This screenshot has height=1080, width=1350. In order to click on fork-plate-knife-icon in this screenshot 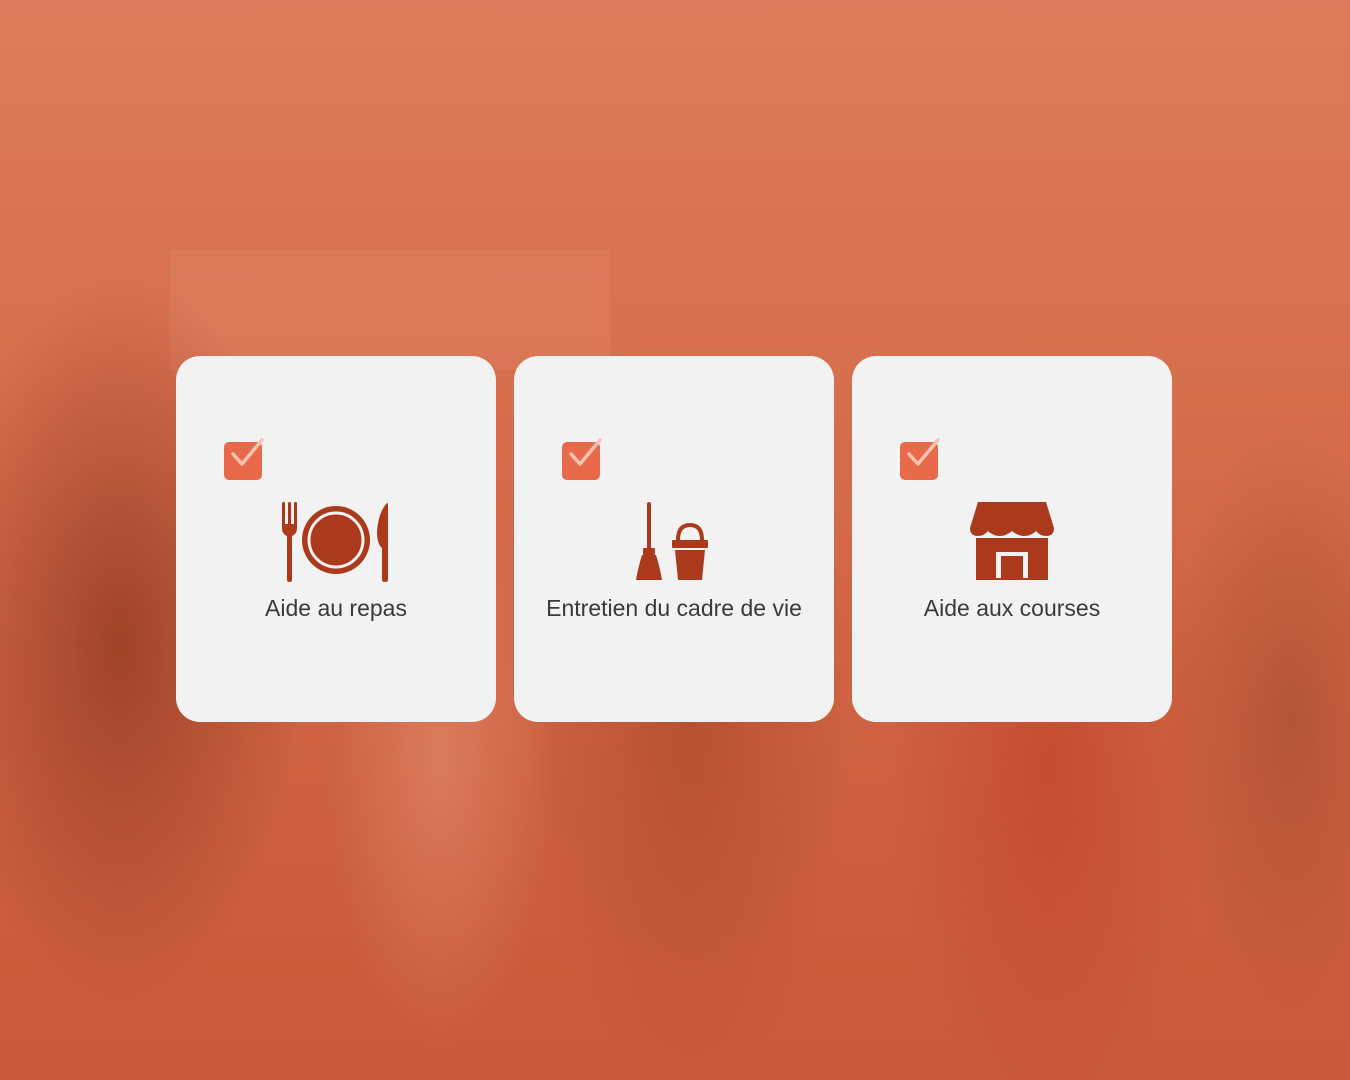, I will do `click(336, 541)`.